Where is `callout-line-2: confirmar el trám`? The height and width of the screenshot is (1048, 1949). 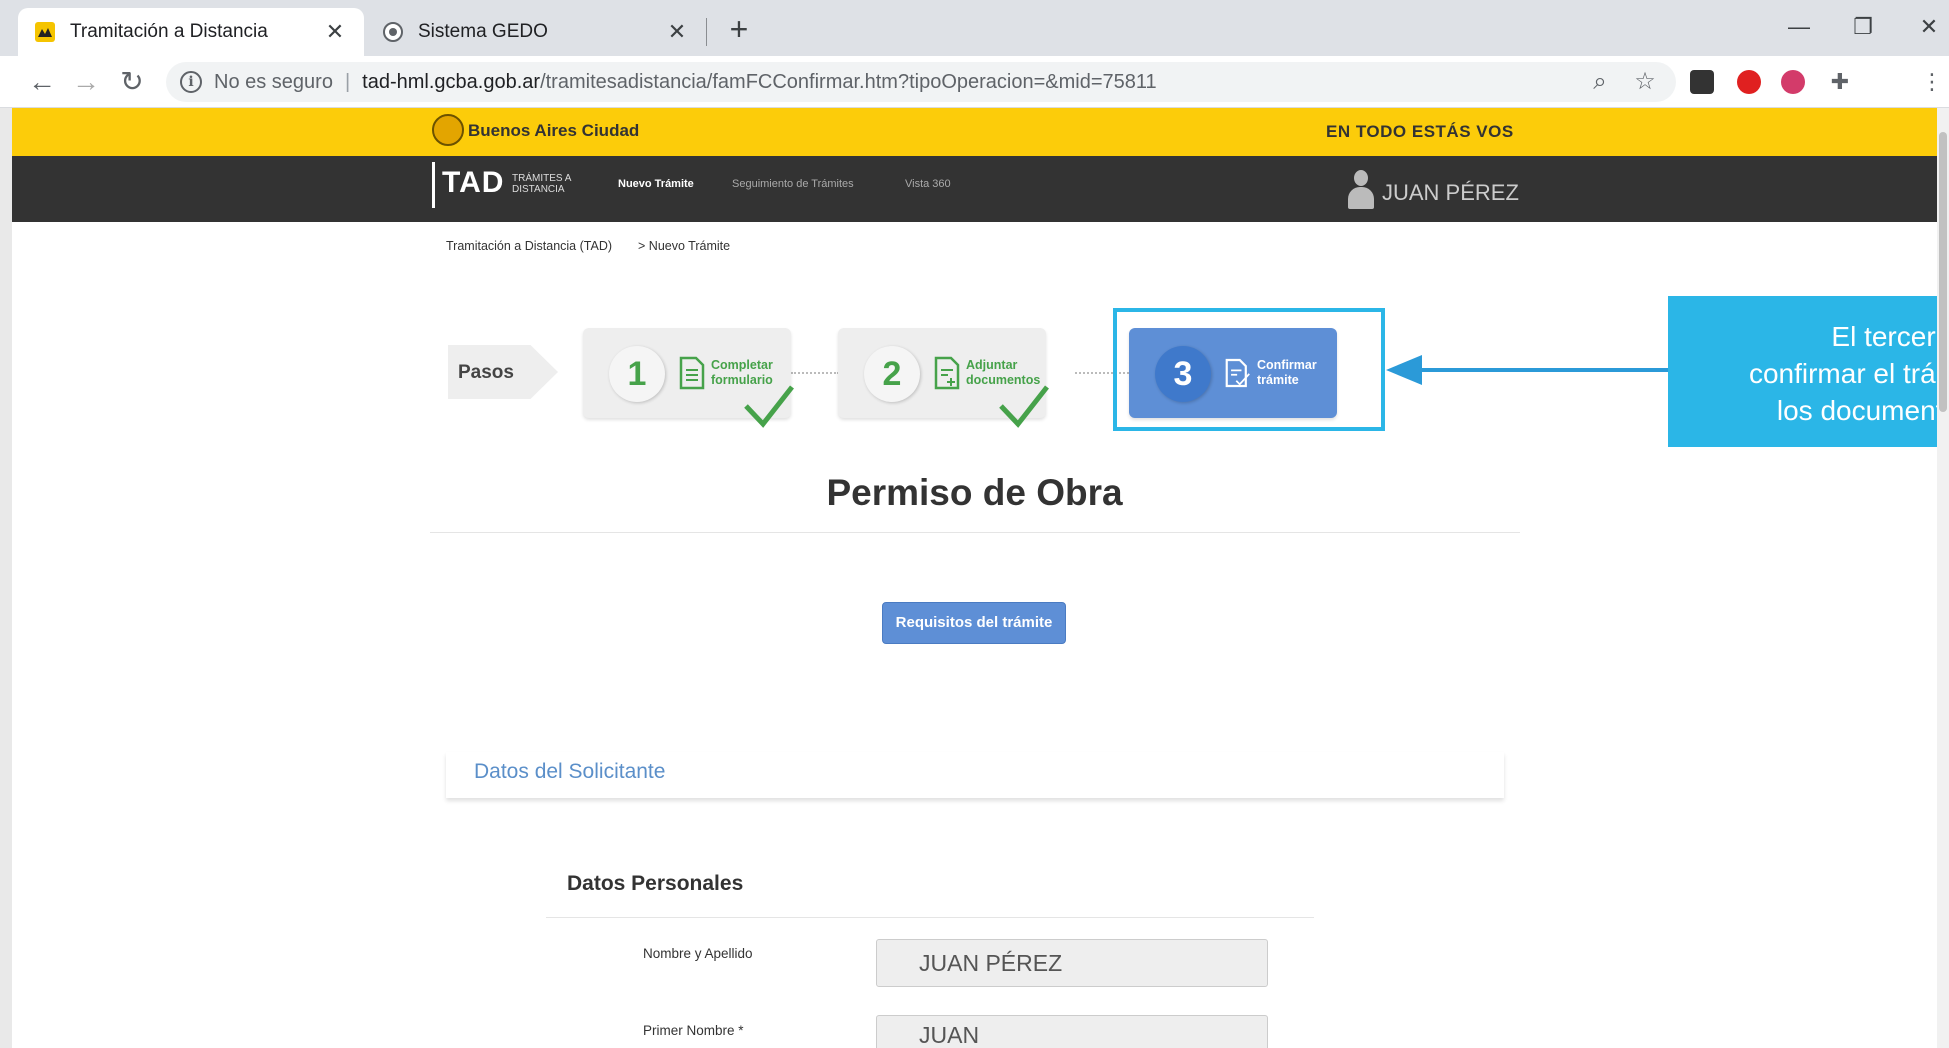
callout-line-2: confirmar el trám is located at coordinates (1848, 373).